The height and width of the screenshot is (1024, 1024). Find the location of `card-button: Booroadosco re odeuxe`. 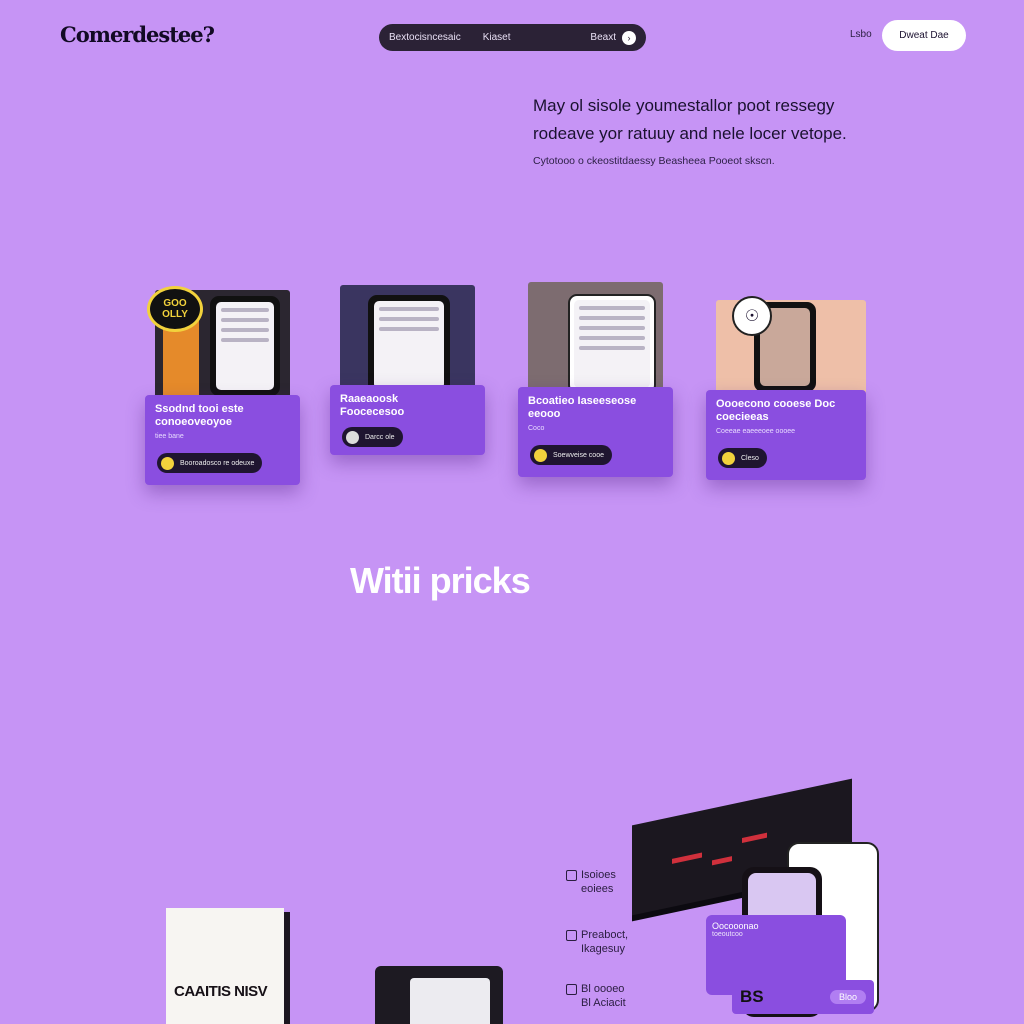

card-button: Booroadosco re odeuxe is located at coordinates (210, 463).